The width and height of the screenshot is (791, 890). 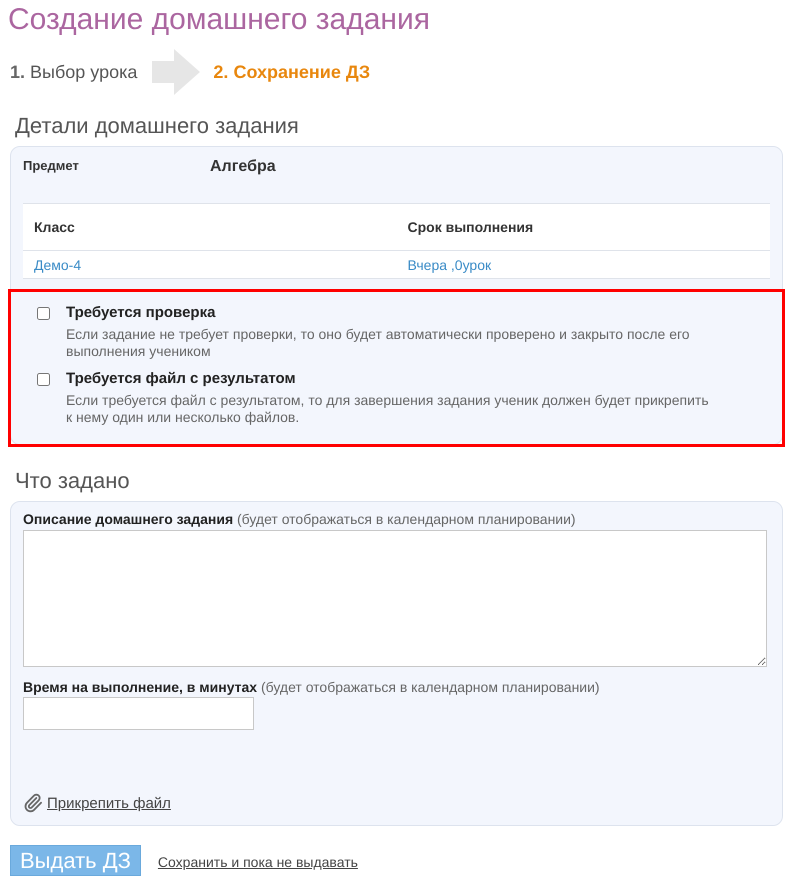 I want to click on option-description: Если задание не требует проверки, то оно будет автоматически проверено и закрыто после его выполнения учеником, so click(x=378, y=343).